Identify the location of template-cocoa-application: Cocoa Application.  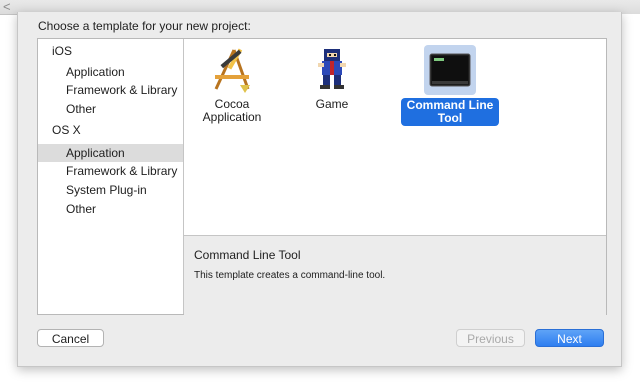
(232, 84).